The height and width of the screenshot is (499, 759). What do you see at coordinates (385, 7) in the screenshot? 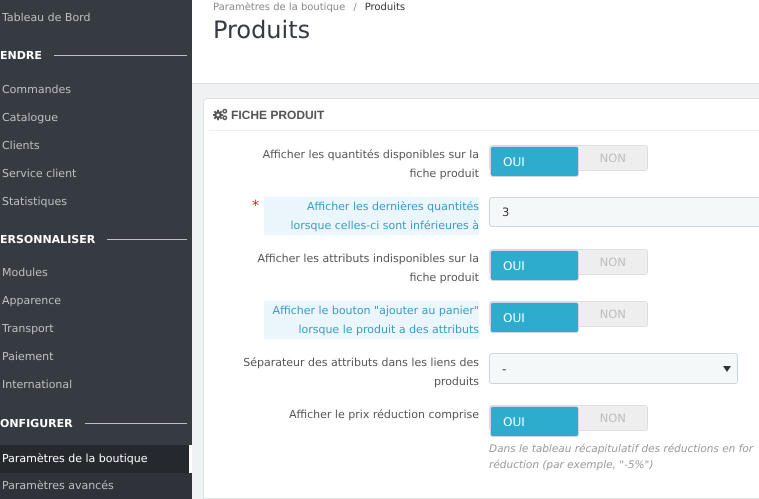
I see `breadcrumb-item: Produits` at bounding box center [385, 7].